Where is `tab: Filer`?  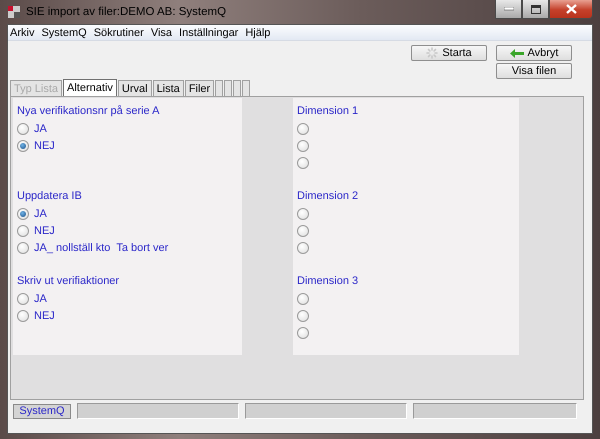
tab: Filer is located at coordinates (199, 88).